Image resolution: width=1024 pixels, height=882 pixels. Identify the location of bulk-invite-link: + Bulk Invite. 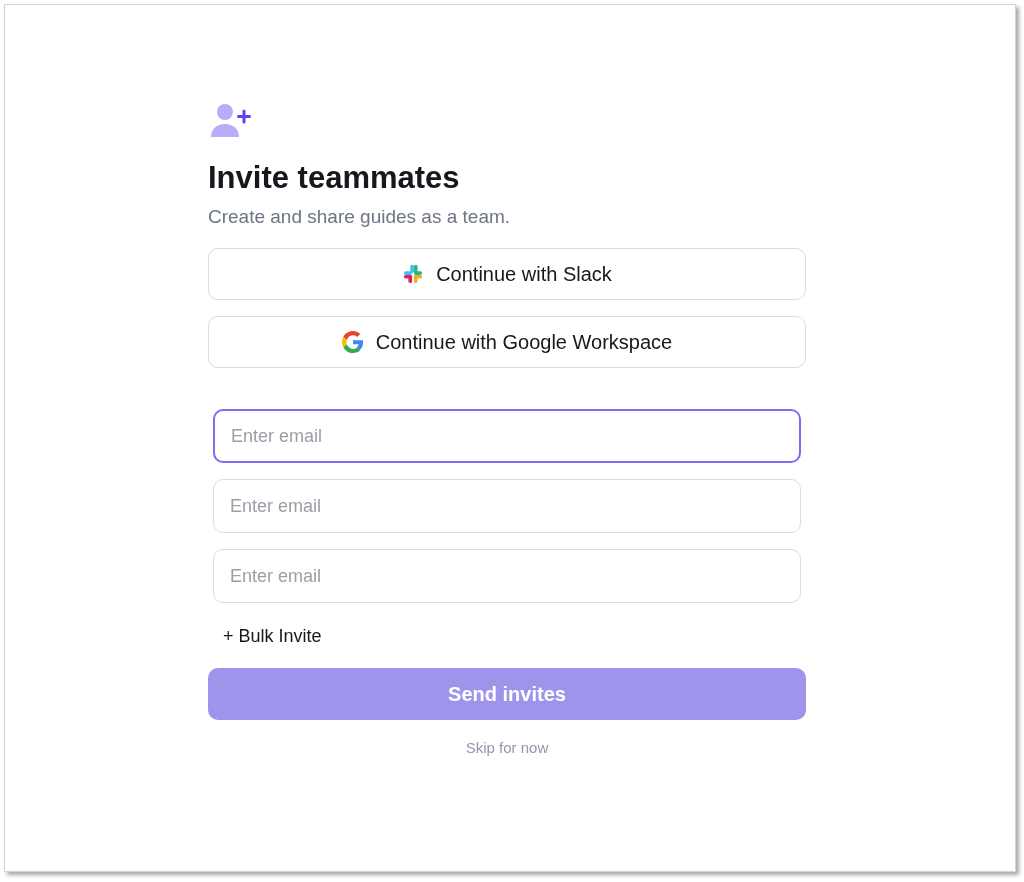
(272, 636).